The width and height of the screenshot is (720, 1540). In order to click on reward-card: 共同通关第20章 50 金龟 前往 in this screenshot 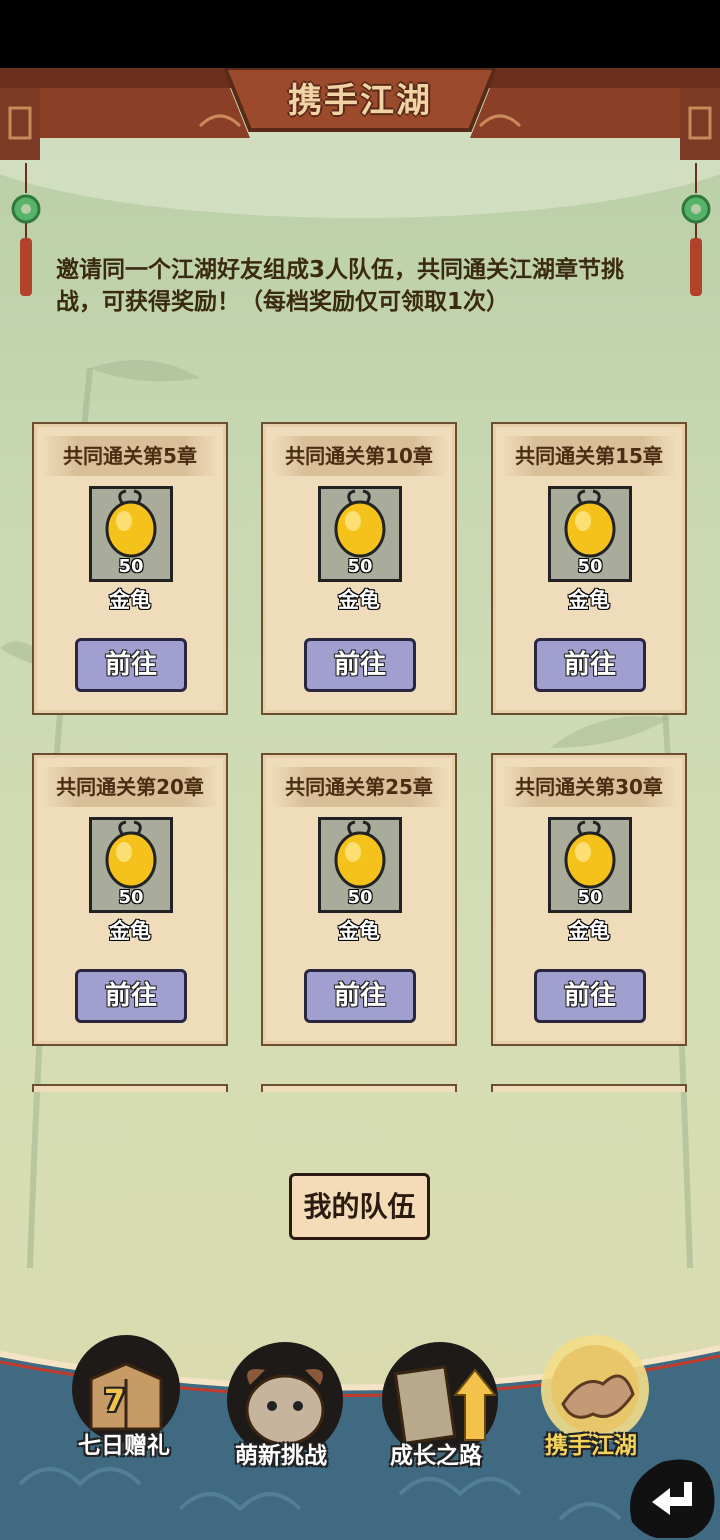, I will do `click(130, 899)`.